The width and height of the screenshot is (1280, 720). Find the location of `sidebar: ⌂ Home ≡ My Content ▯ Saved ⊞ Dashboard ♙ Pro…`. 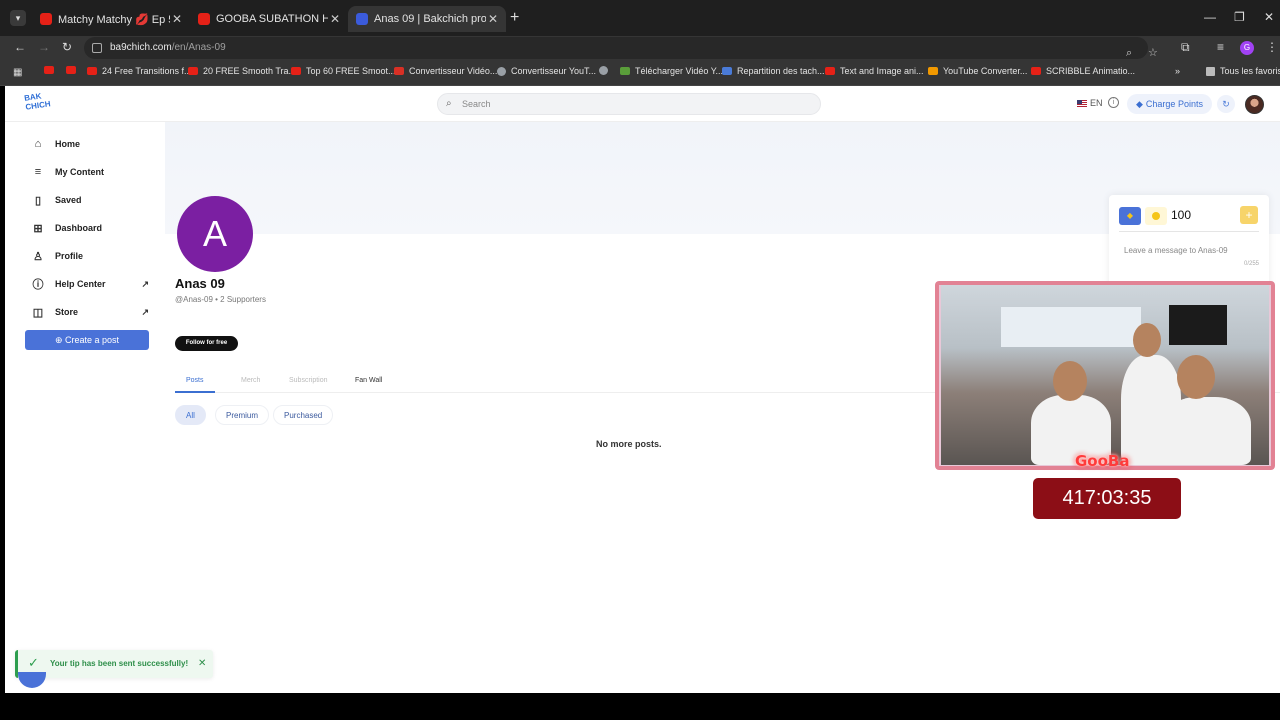

sidebar: ⌂ Home ≡ My Content ▯ Saved ⊞ Dashboard ♙ Pro… is located at coordinates (85, 407).